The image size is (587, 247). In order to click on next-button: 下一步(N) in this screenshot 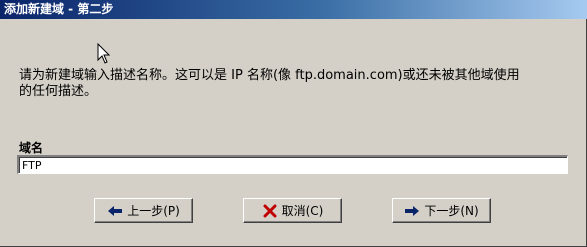, I will do `click(441, 210)`.